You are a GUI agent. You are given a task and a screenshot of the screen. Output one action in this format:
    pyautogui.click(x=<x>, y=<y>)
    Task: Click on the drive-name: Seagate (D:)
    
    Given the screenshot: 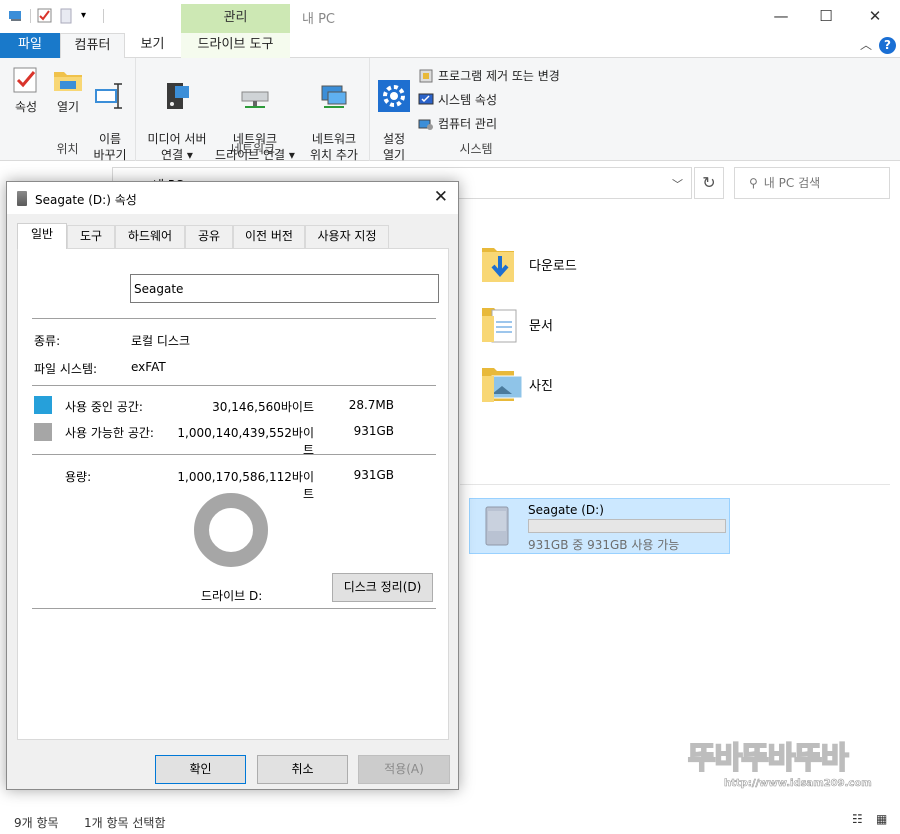 What is the action you would take?
    pyautogui.click(x=566, y=510)
    